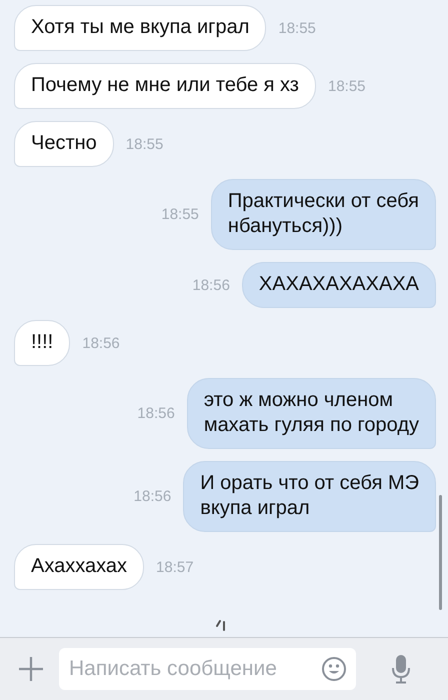  What do you see at coordinates (31, 669) in the screenshot?
I see `plus-icon` at bounding box center [31, 669].